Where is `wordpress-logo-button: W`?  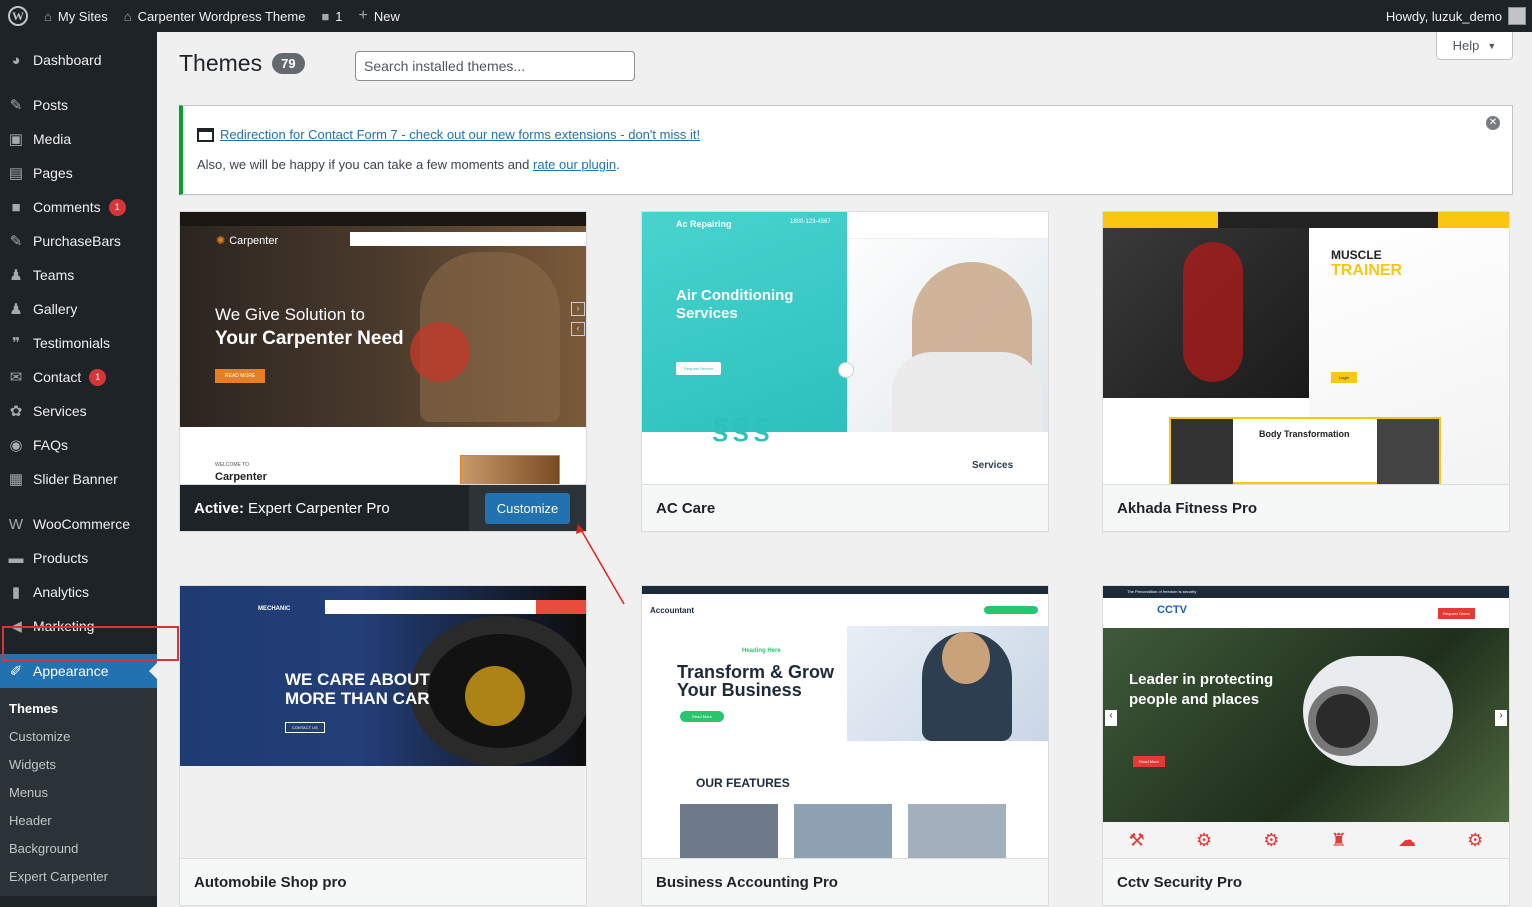 wordpress-logo-button: W is located at coordinates (18, 16).